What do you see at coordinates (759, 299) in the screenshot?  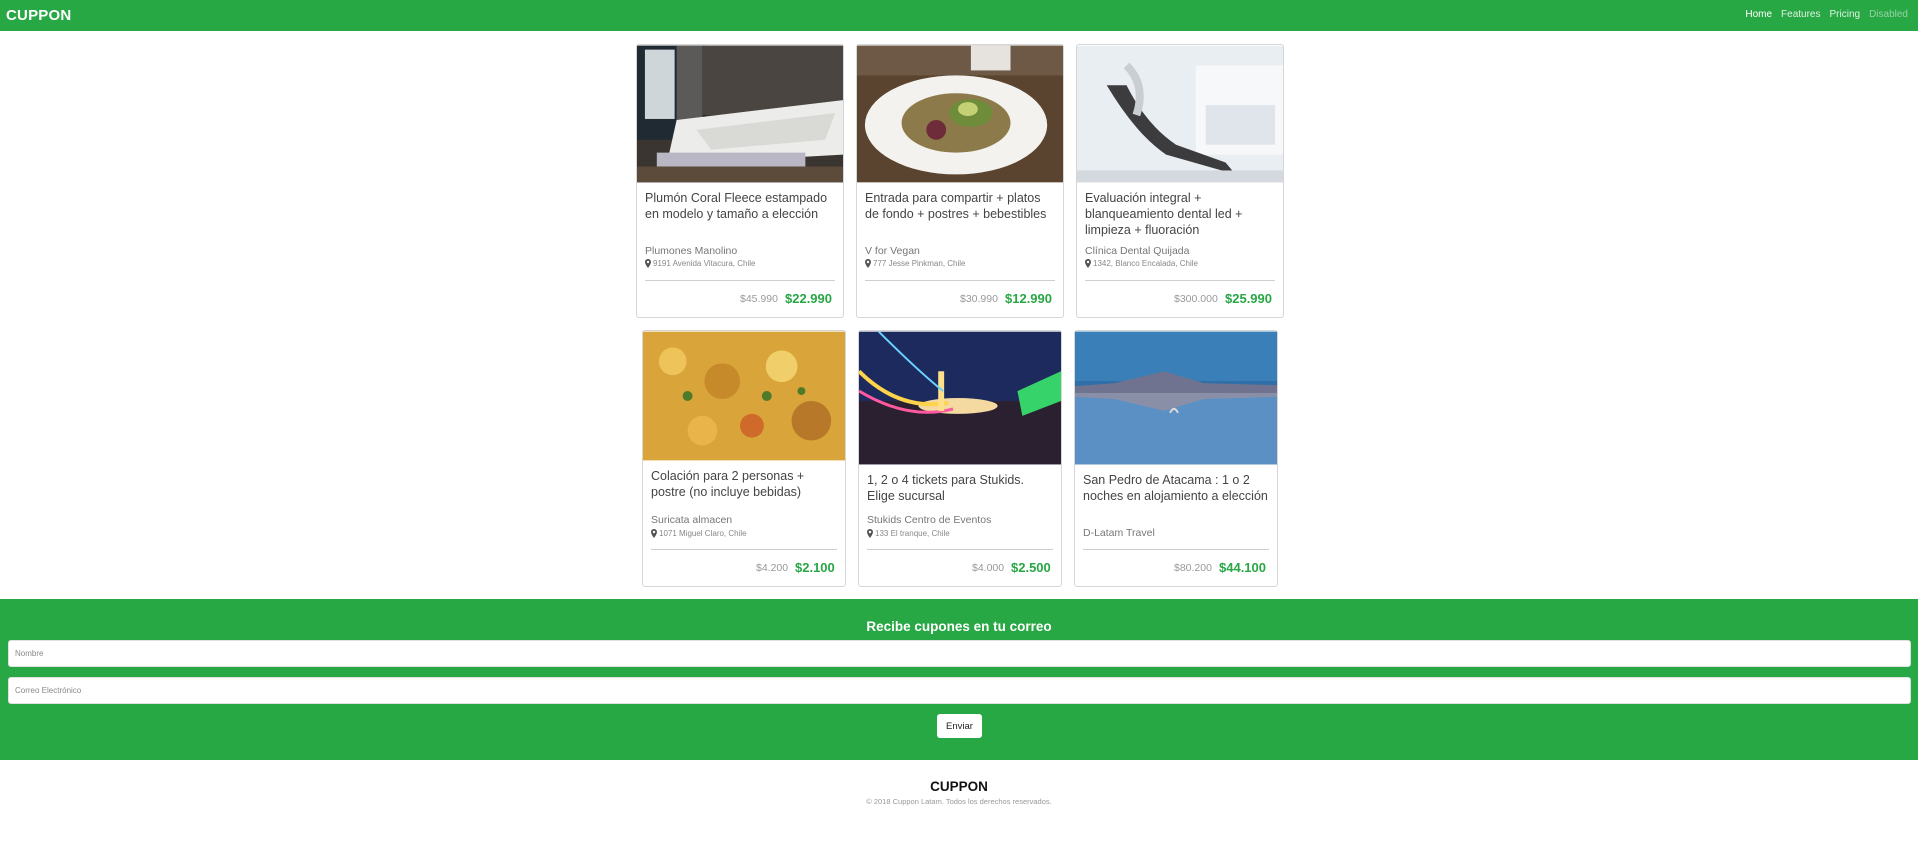 I see `deal-old-price: $45.990` at bounding box center [759, 299].